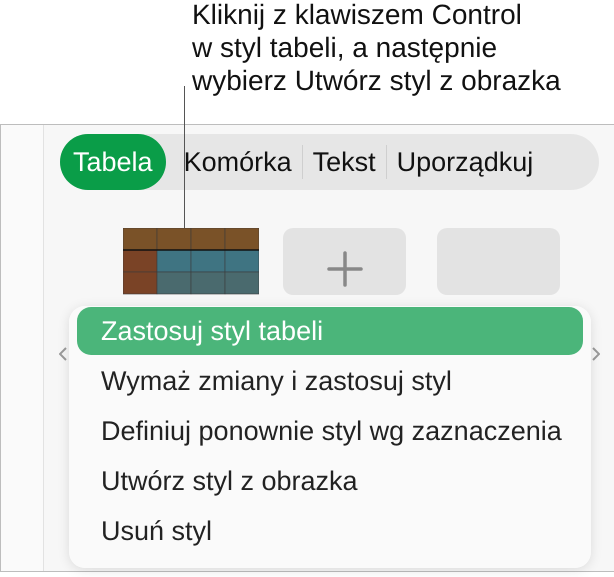  Describe the element at coordinates (63, 354) in the screenshot. I see `chevron-left-icon` at that location.